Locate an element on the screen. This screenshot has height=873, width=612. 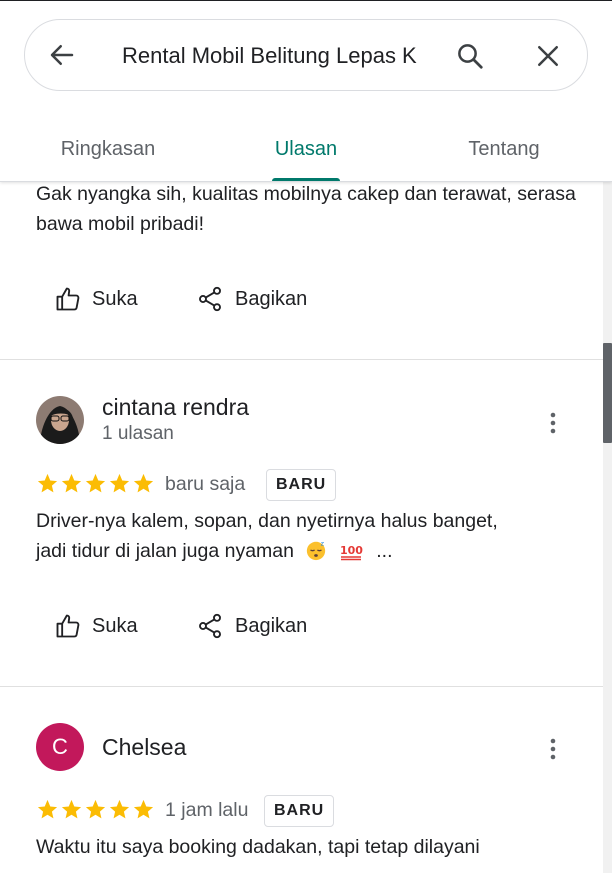
tab-tentang: Tentang is located at coordinates (504, 145).